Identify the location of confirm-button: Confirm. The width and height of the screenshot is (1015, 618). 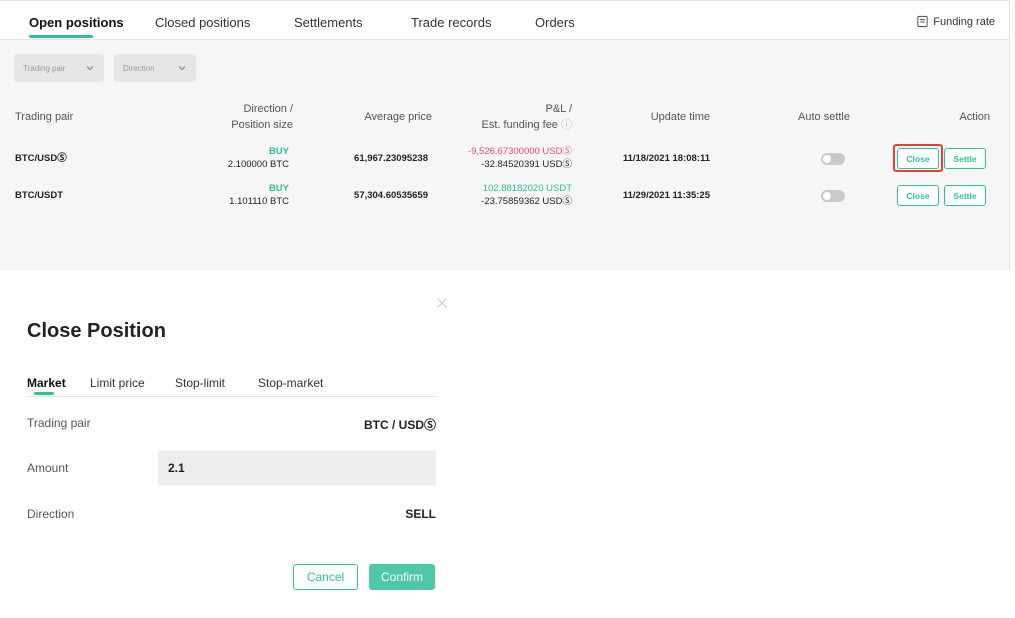
(402, 577).